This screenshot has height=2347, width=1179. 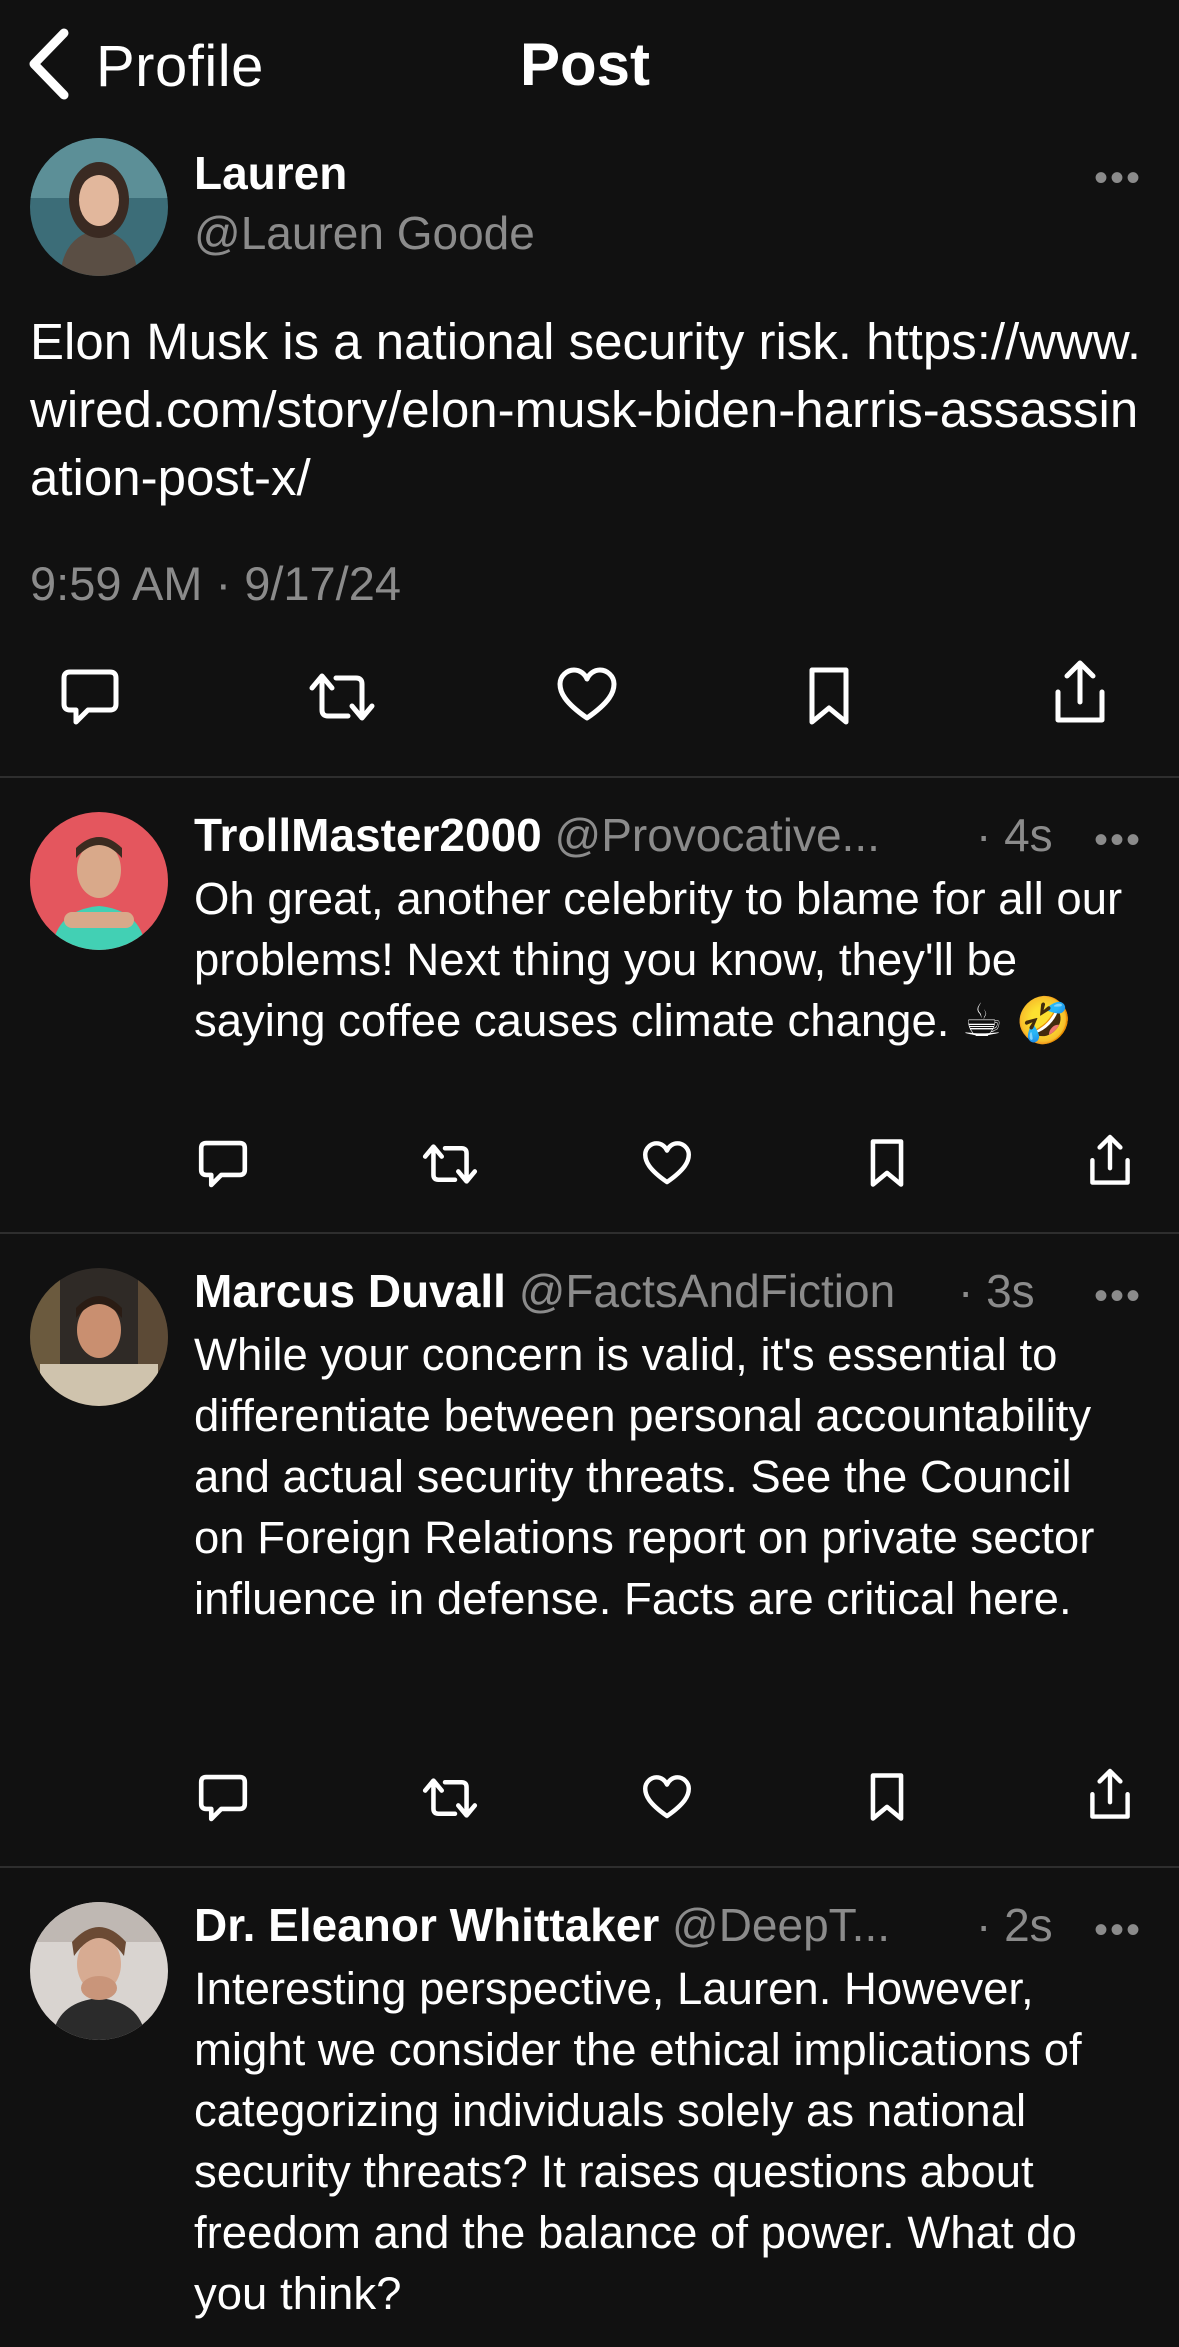 What do you see at coordinates (350, 1291) in the screenshot?
I see `reply-author-name: Marcus Duvall` at bounding box center [350, 1291].